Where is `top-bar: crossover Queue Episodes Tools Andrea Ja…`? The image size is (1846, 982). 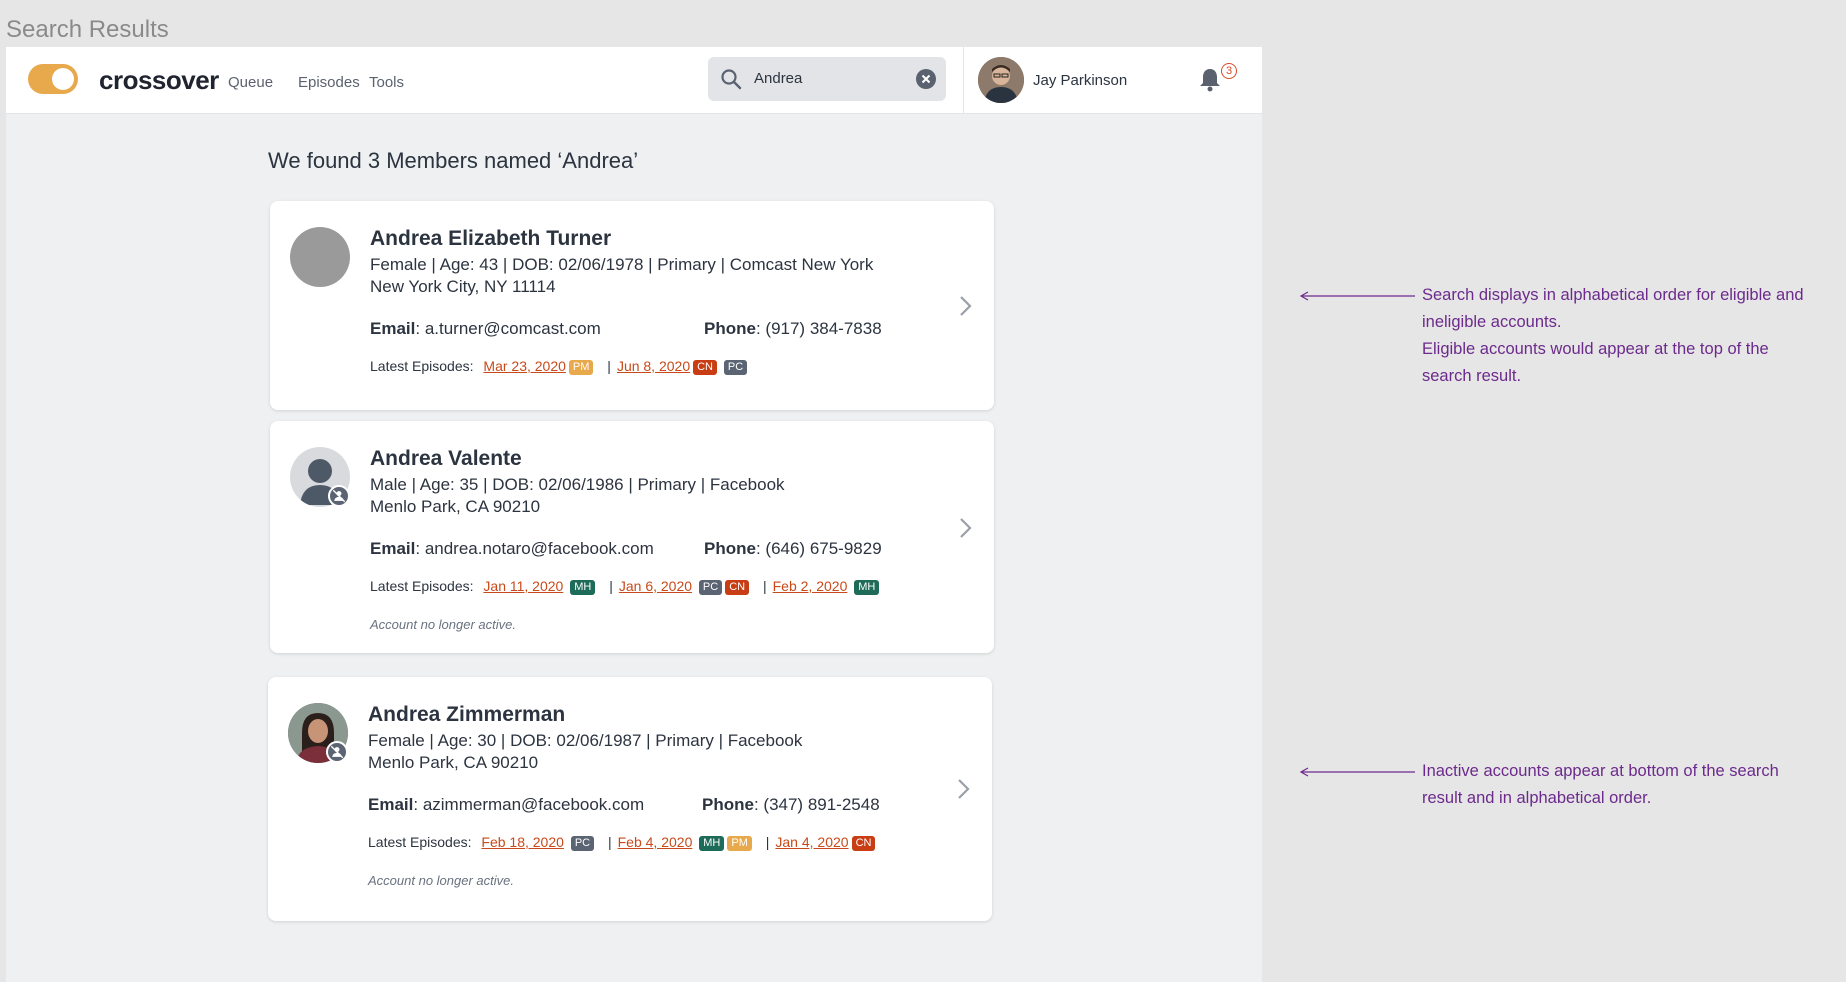 top-bar: crossover Queue Episodes Tools Andrea Ja… is located at coordinates (634, 80).